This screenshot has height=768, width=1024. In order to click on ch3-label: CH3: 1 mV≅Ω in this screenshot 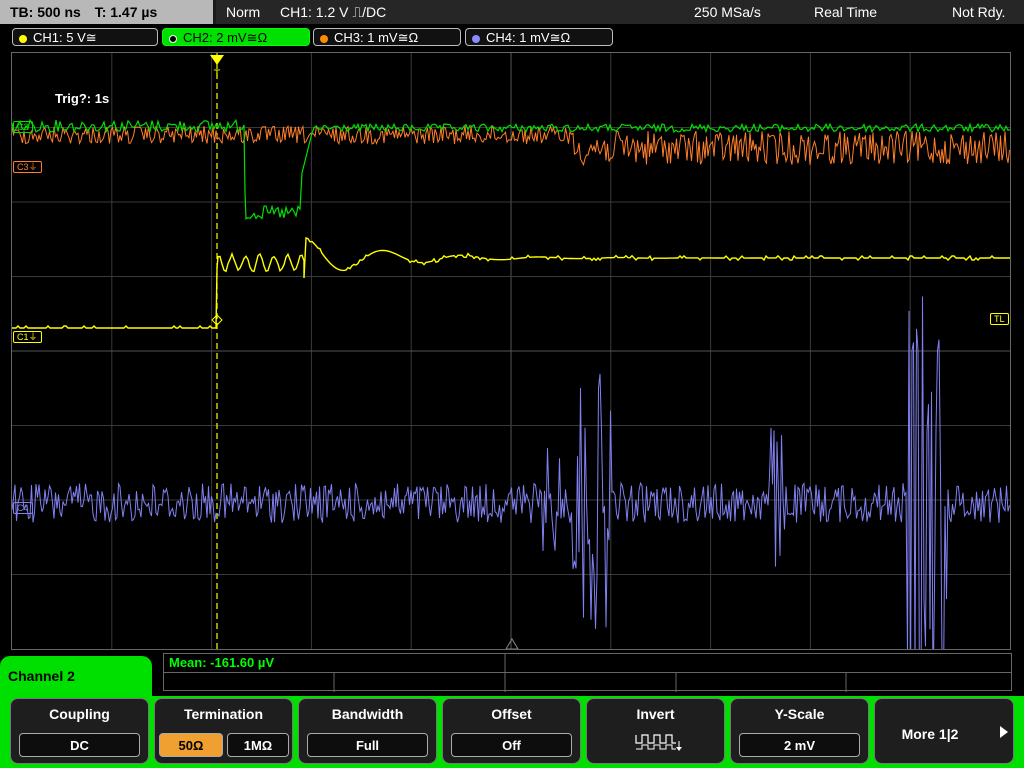, I will do `click(376, 37)`.